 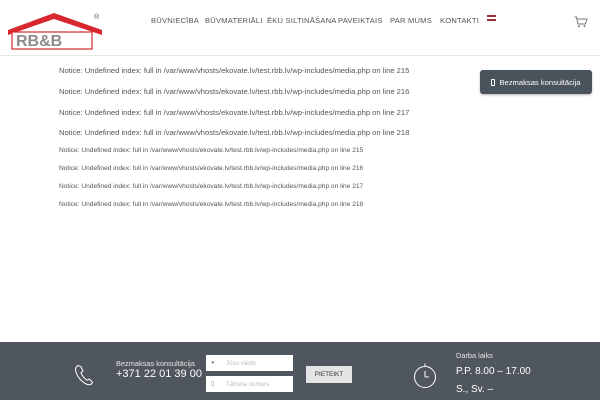 What do you see at coordinates (411, 20) in the screenshot?
I see `nav-item-par-mums: PAR MUMS` at bounding box center [411, 20].